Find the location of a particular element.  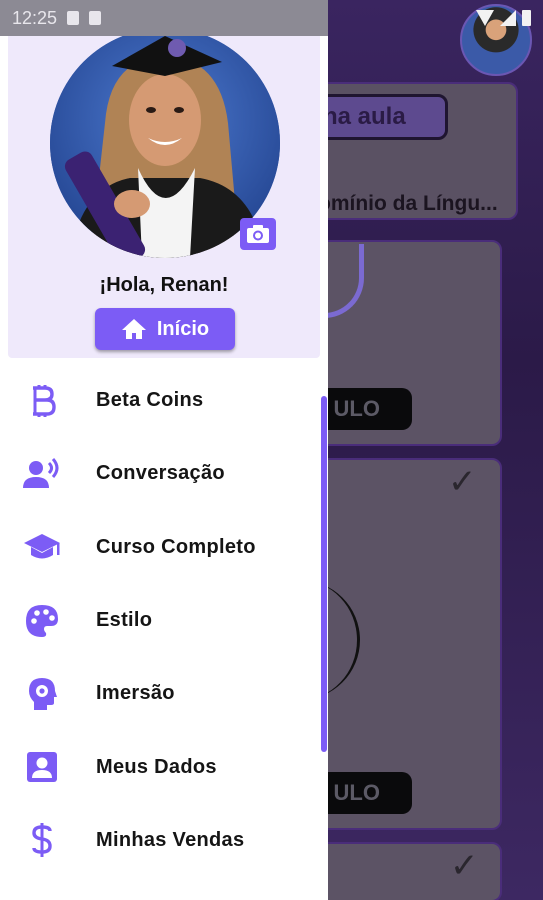

camera-icon is located at coordinates (258, 234).